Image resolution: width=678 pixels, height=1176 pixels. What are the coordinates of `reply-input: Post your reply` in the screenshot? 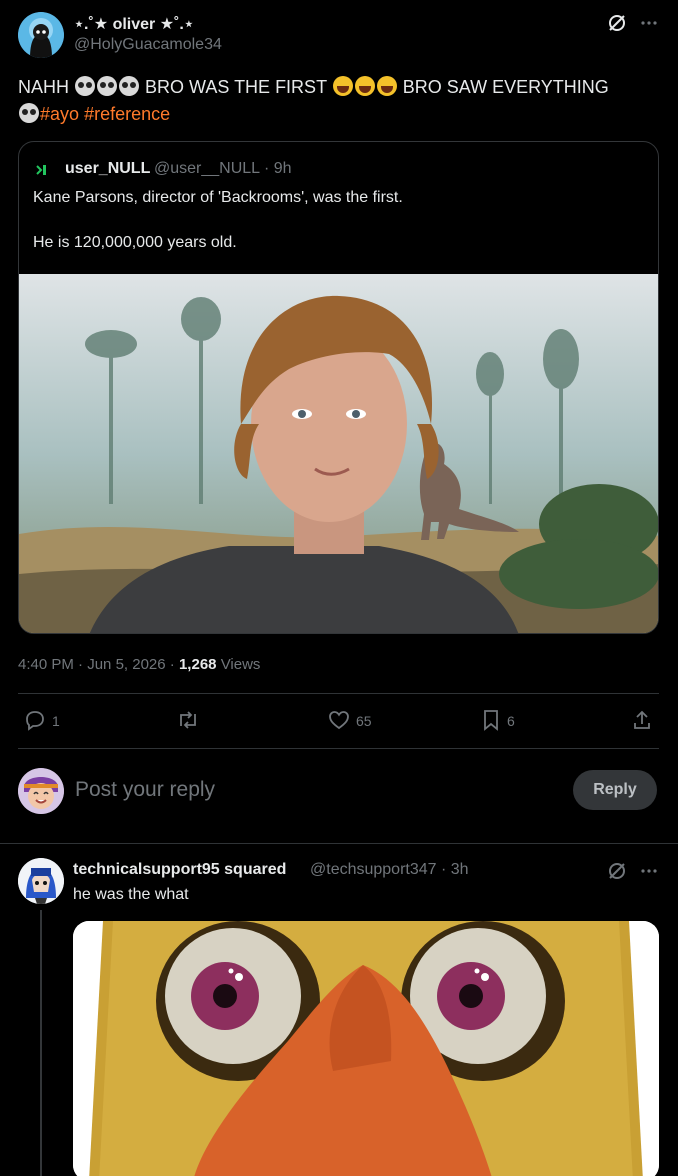 It's located at (145, 790).